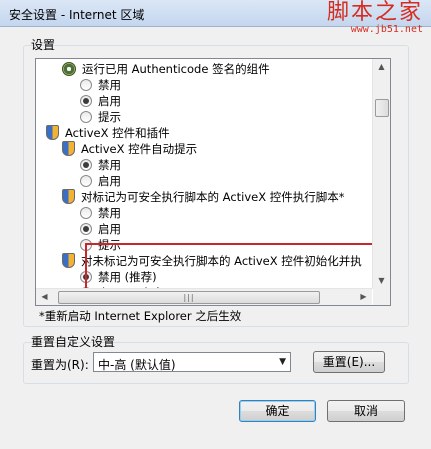 The height and width of the screenshot is (449, 431). What do you see at coordinates (140, 316) in the screenshot?
I see `restart-note: *重新启动 Internet Explorer 之后生效` at bounding box center [140, 316].